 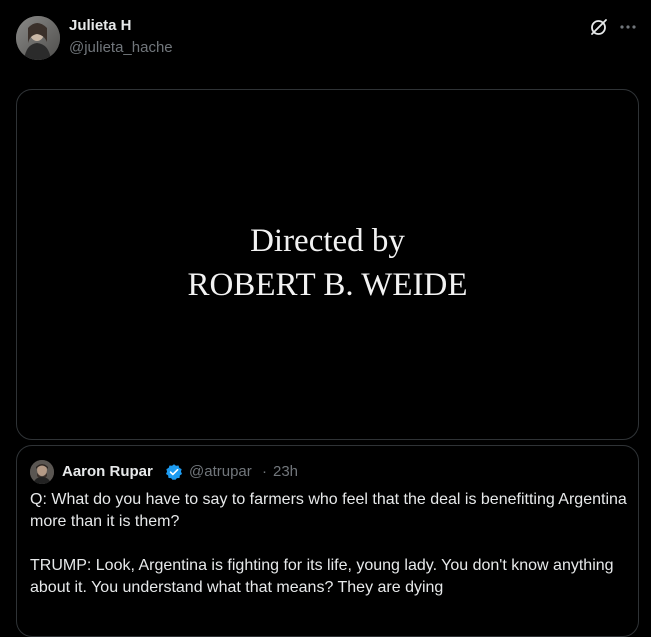 I want to click on quoted-author-name: Aaron Rupar, so click(x=107, y=471).